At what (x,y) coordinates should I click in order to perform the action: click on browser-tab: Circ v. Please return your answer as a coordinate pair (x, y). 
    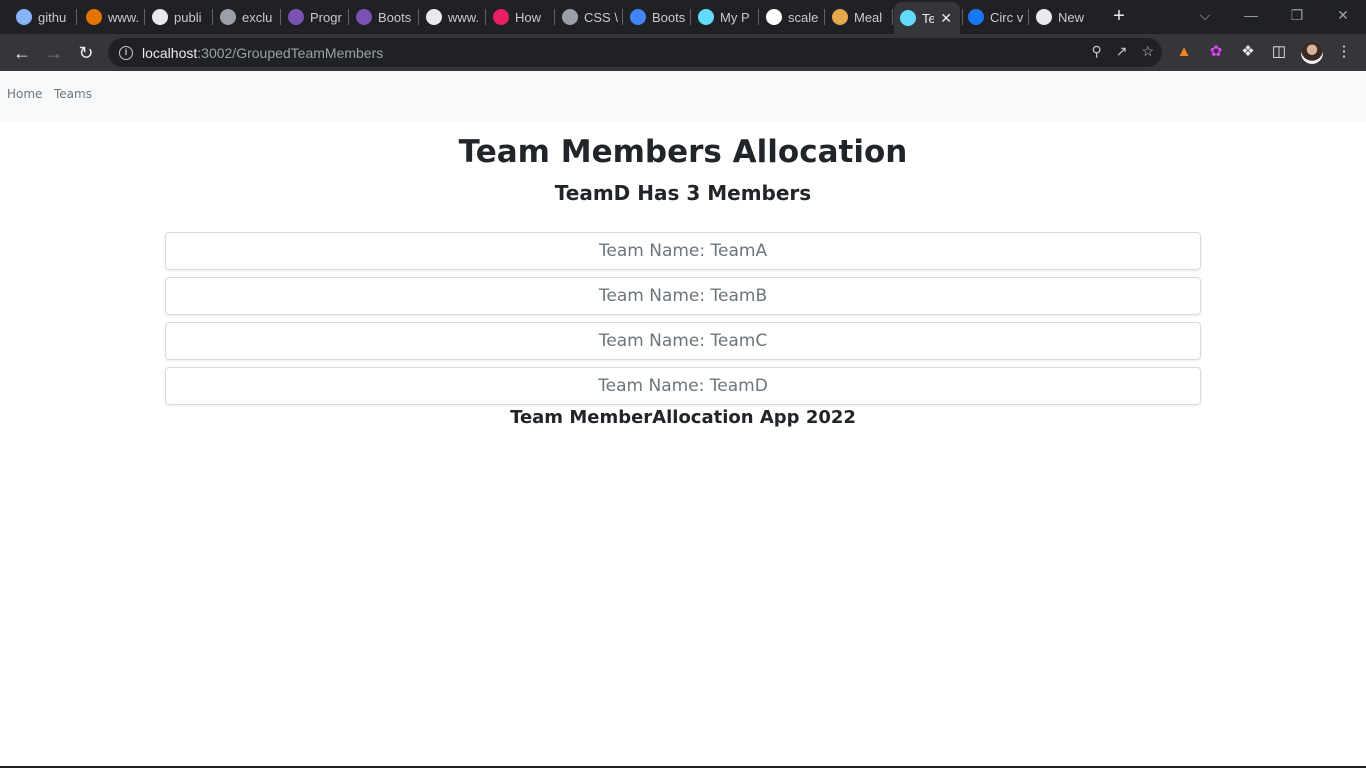
    Looking at the image, I should click on (994, 17).